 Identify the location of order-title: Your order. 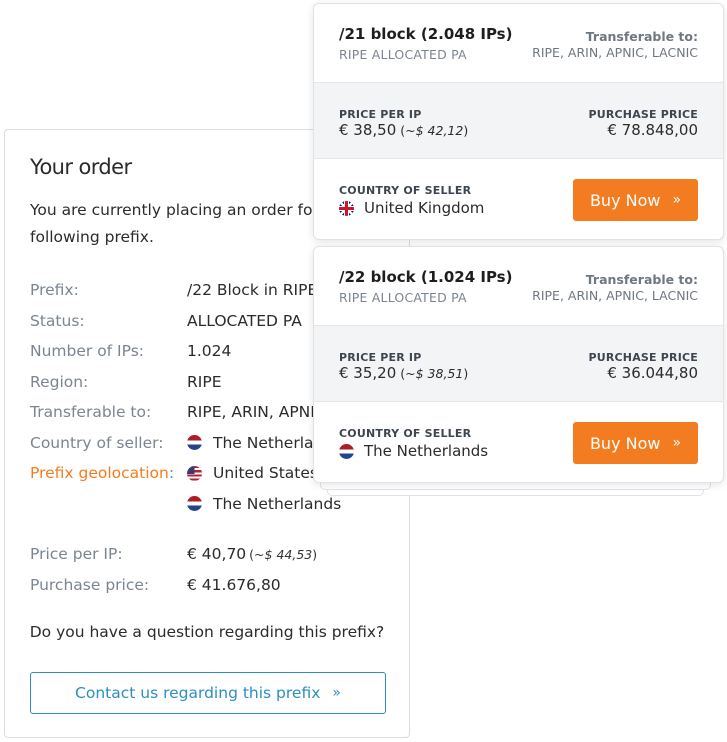
(81, 167).